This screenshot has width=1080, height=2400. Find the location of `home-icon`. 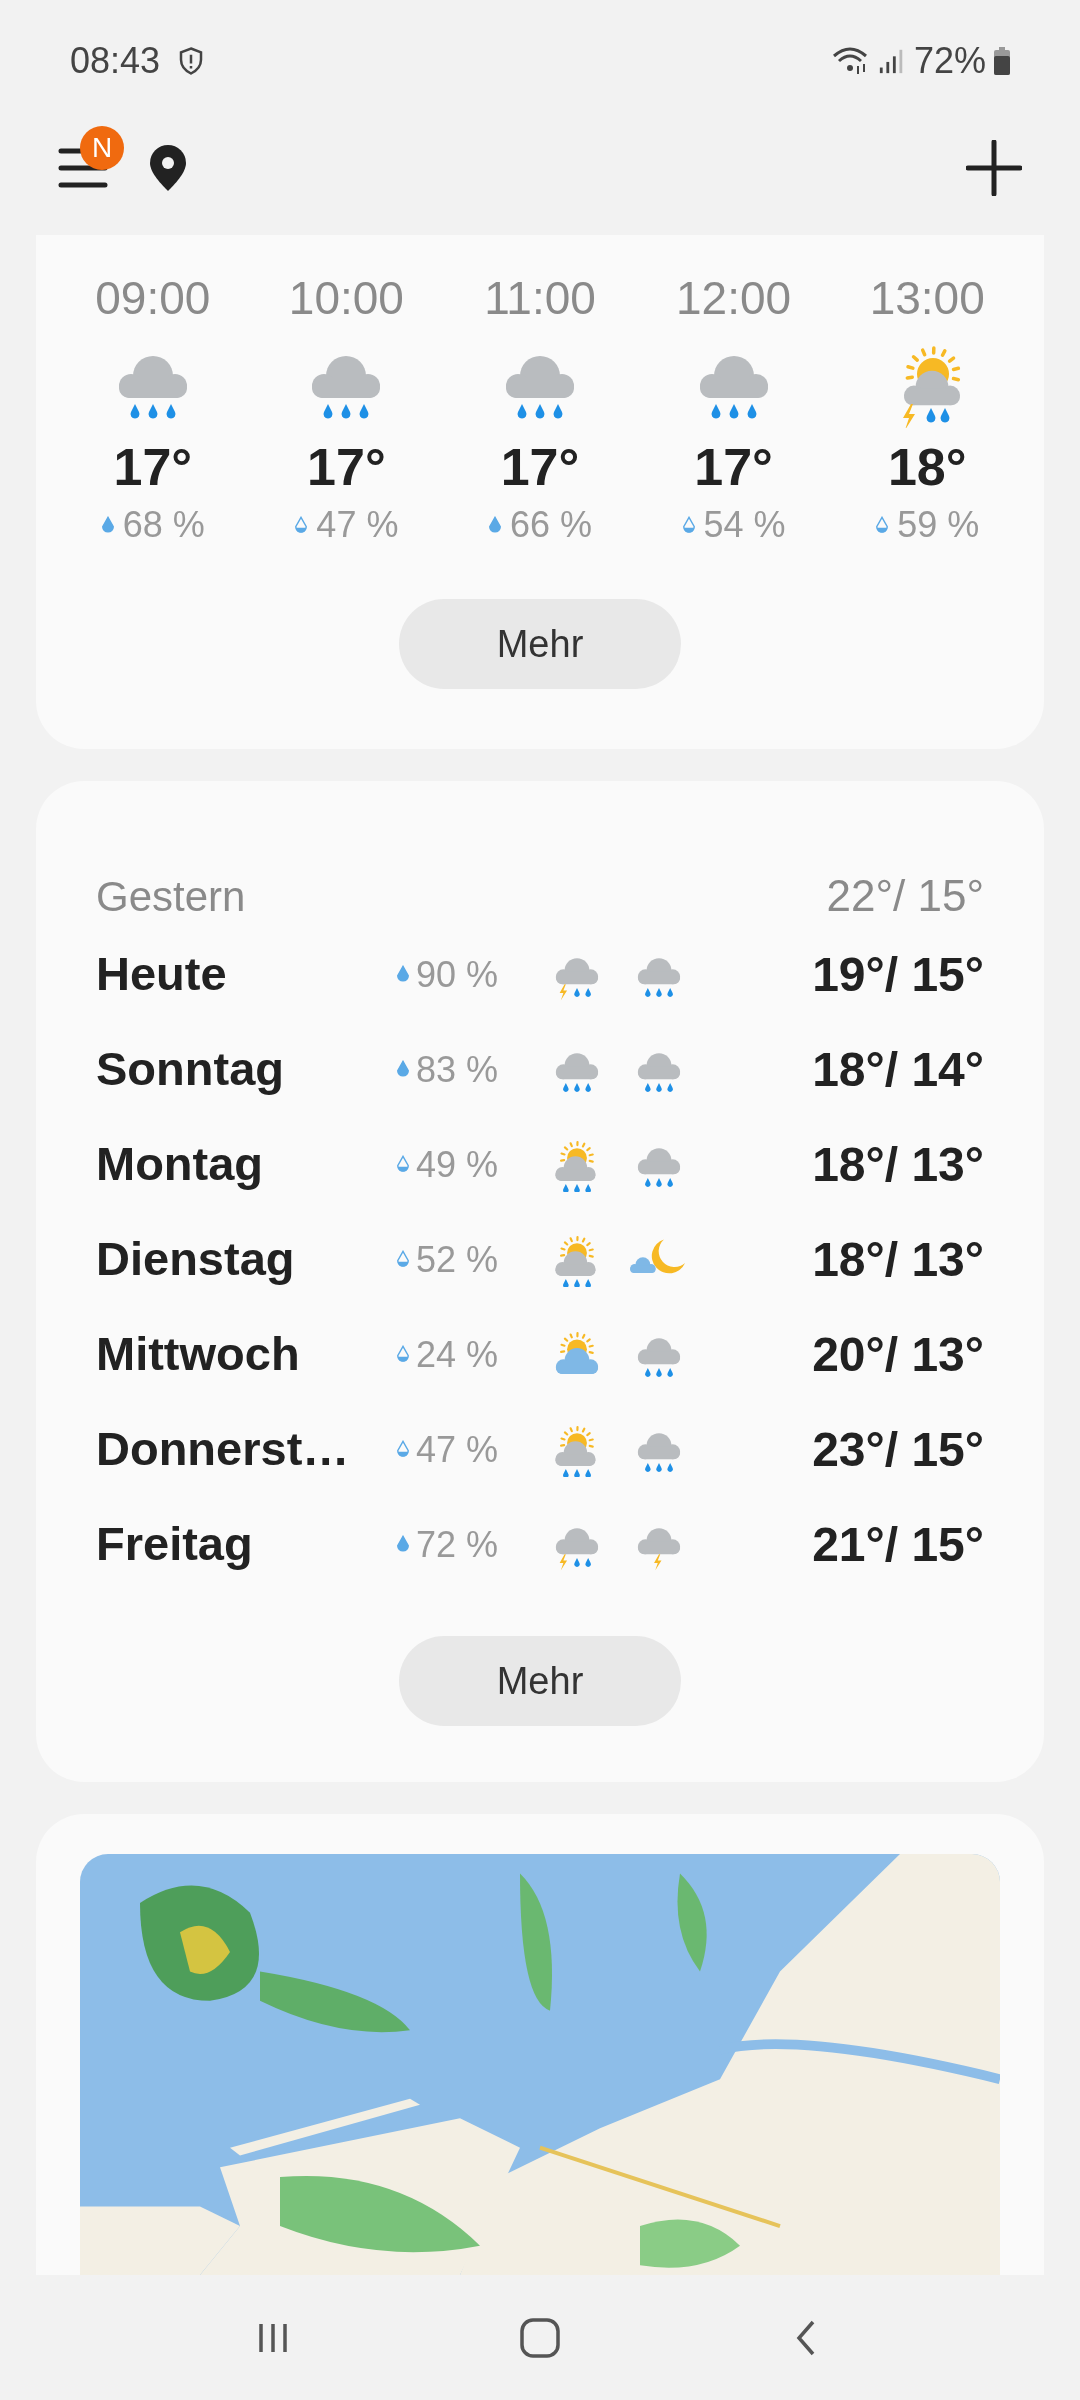

home-icon is located at coordinates (540, 2337).